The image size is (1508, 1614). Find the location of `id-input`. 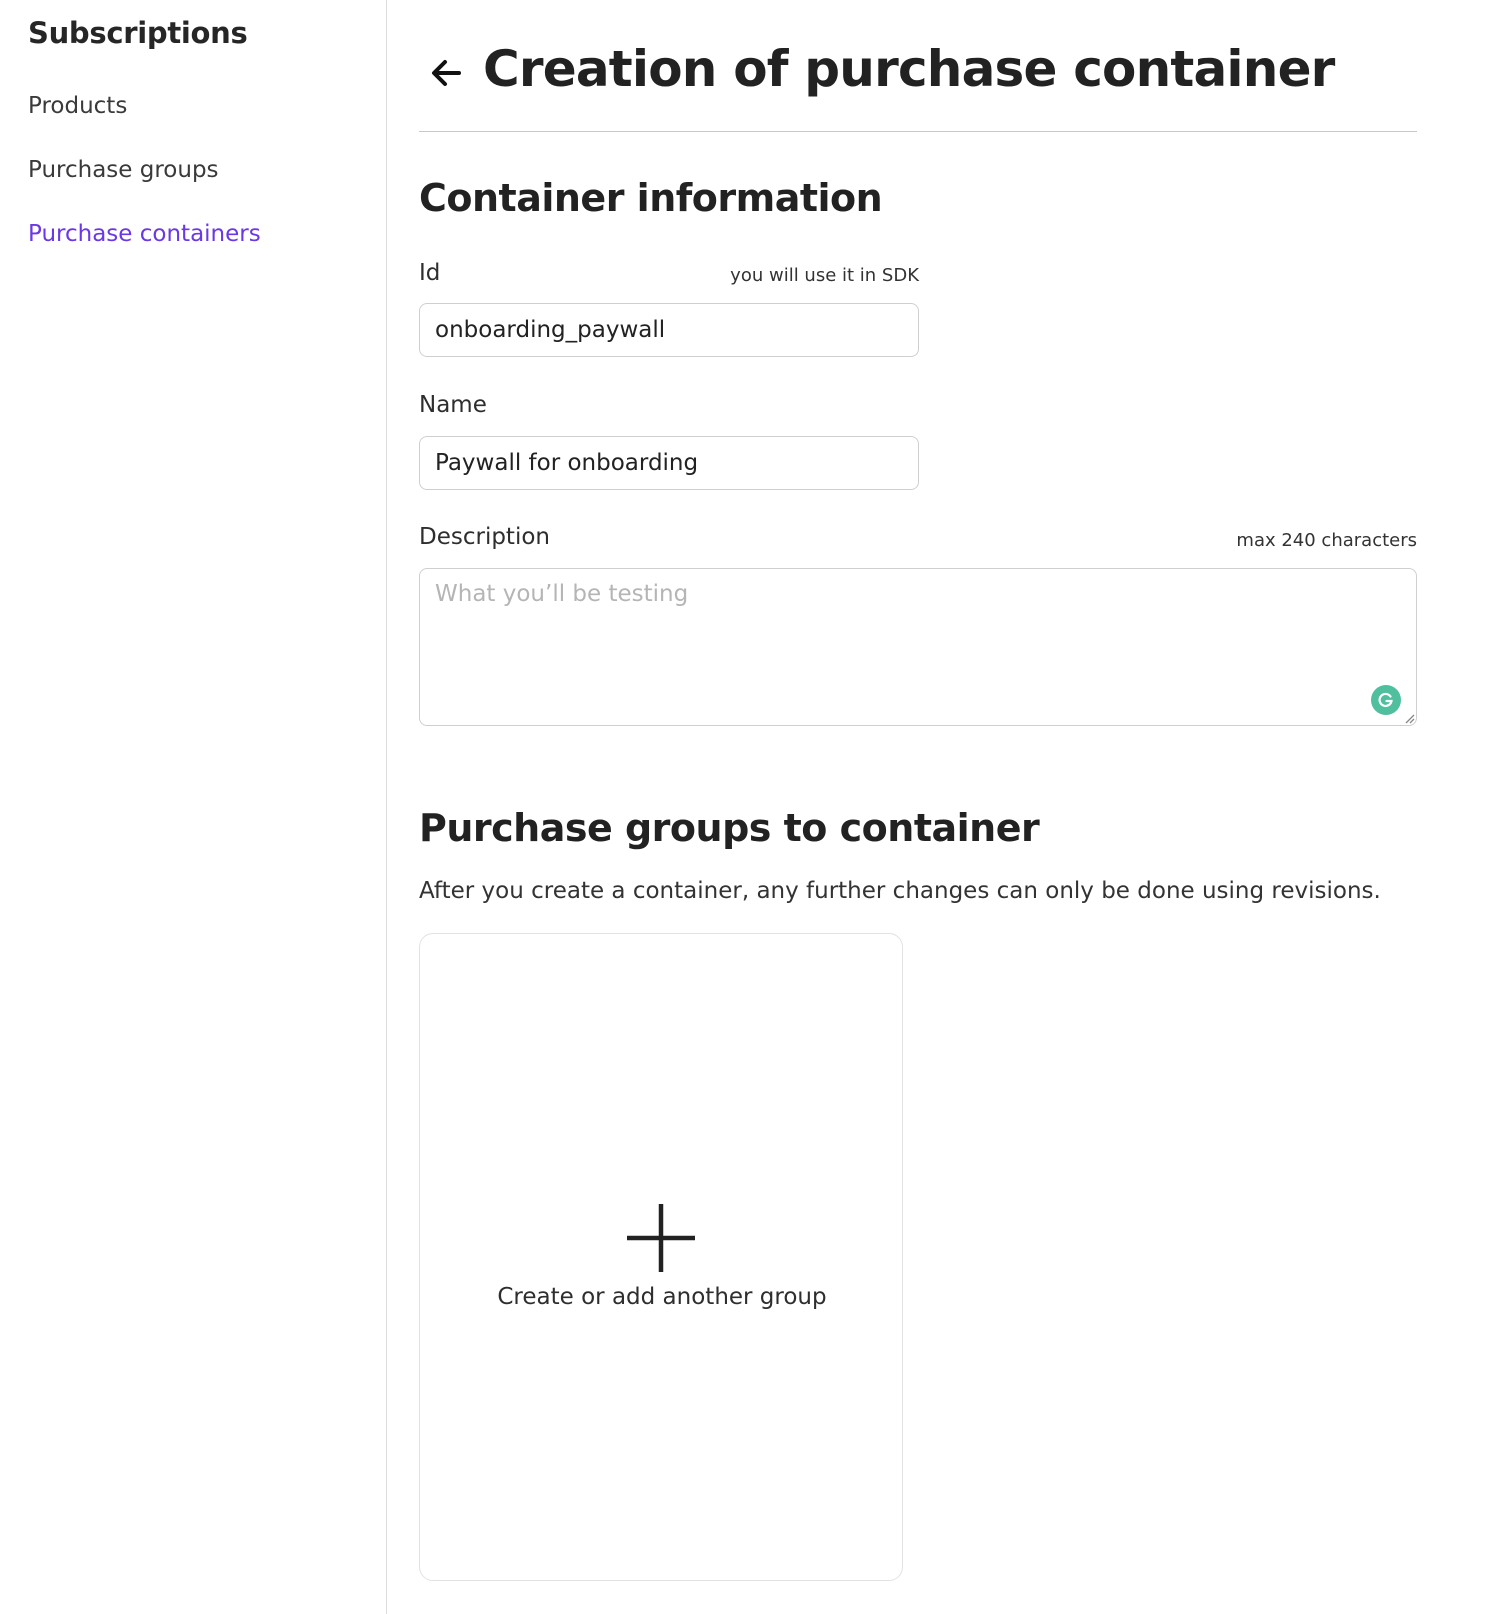

id-input is located at coordinates (669, 330).